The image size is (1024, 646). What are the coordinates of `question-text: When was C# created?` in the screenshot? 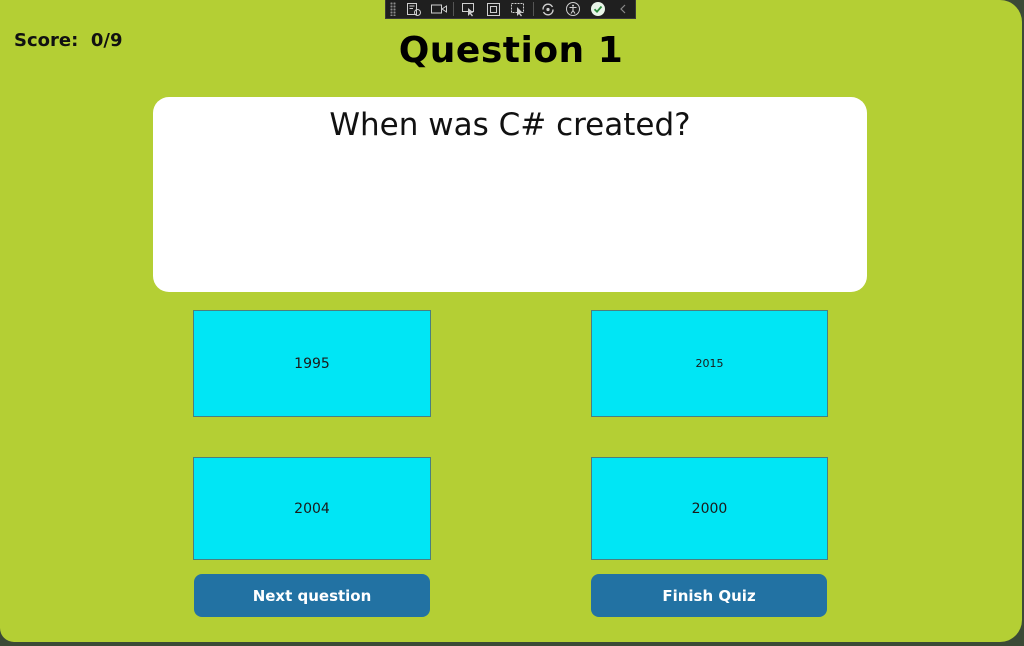 It's located at (510, 125).